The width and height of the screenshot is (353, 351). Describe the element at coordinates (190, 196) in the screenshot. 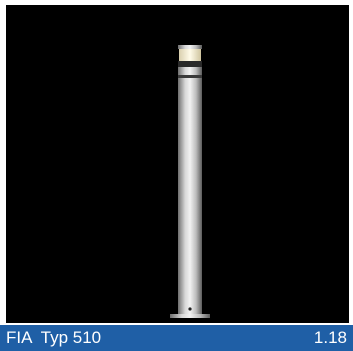

I see `pole-shaft` at that location.